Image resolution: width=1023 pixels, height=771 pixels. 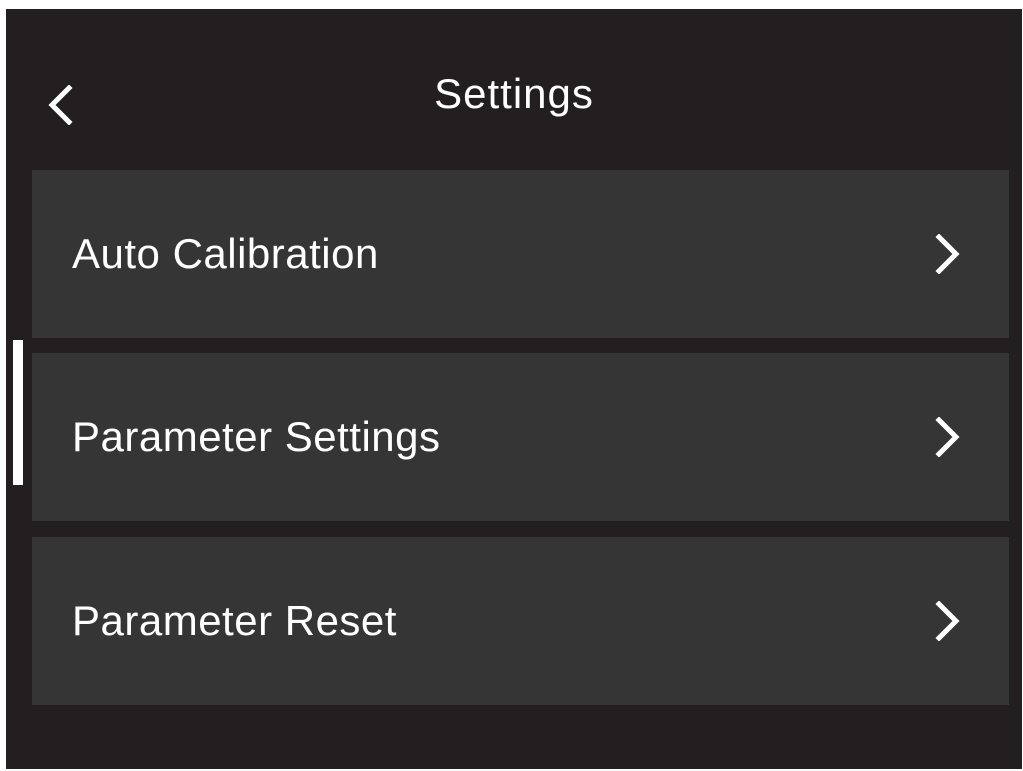 What do you see at coordinates (514, 93) in the screenshot?
I see `page-title: Settings` at bounding box center [514, 93].